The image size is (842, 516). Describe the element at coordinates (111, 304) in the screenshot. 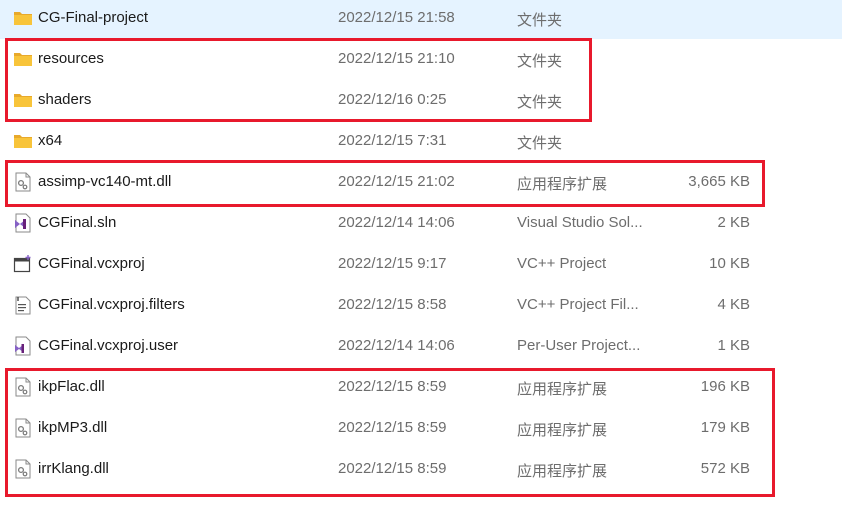

I see `file-name: CGFinal.vcxproj.filters` at that location.